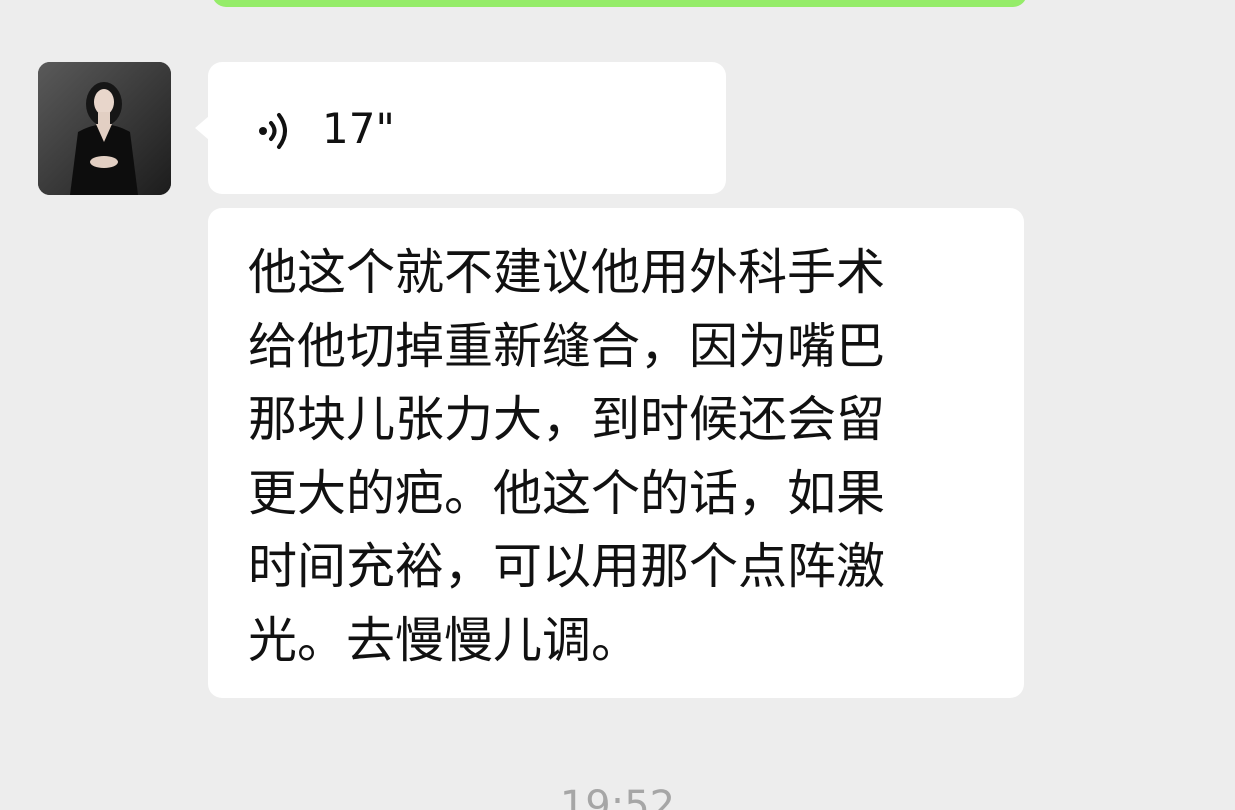 Image resolution: width=1235 pixels, height=810 pixels. What do you see at coordinates (273, 131) in the screenshot?
I see `voice-wave-icon` at bounding box center [273, 131].